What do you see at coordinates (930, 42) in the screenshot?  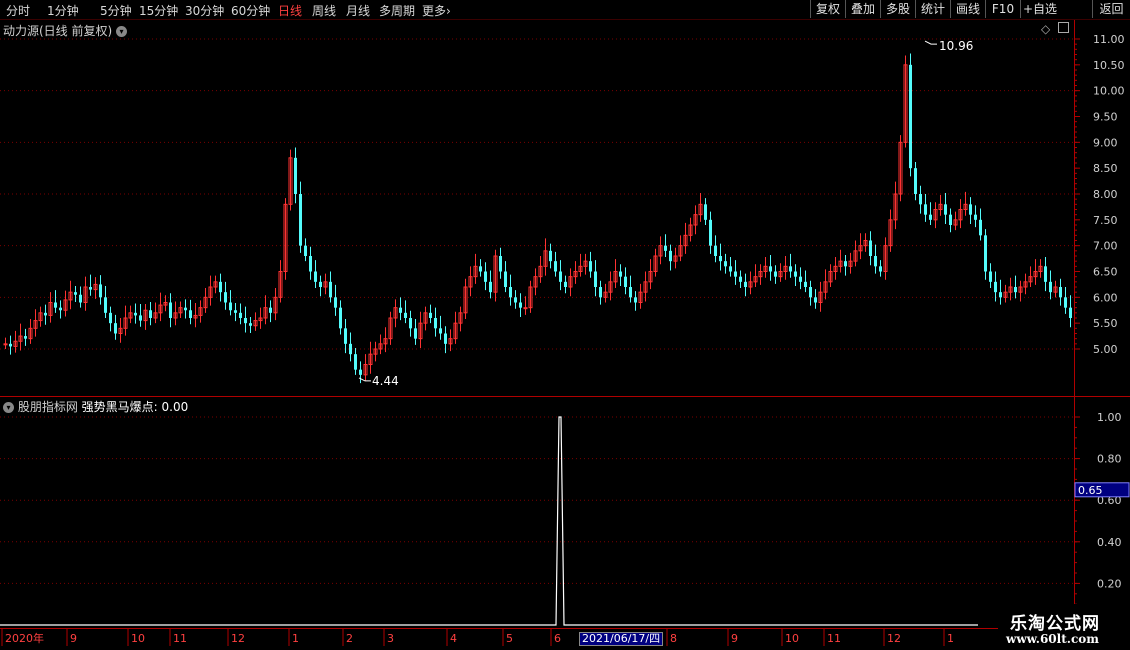 I see `high-marker` at bounding box center [930, 42].